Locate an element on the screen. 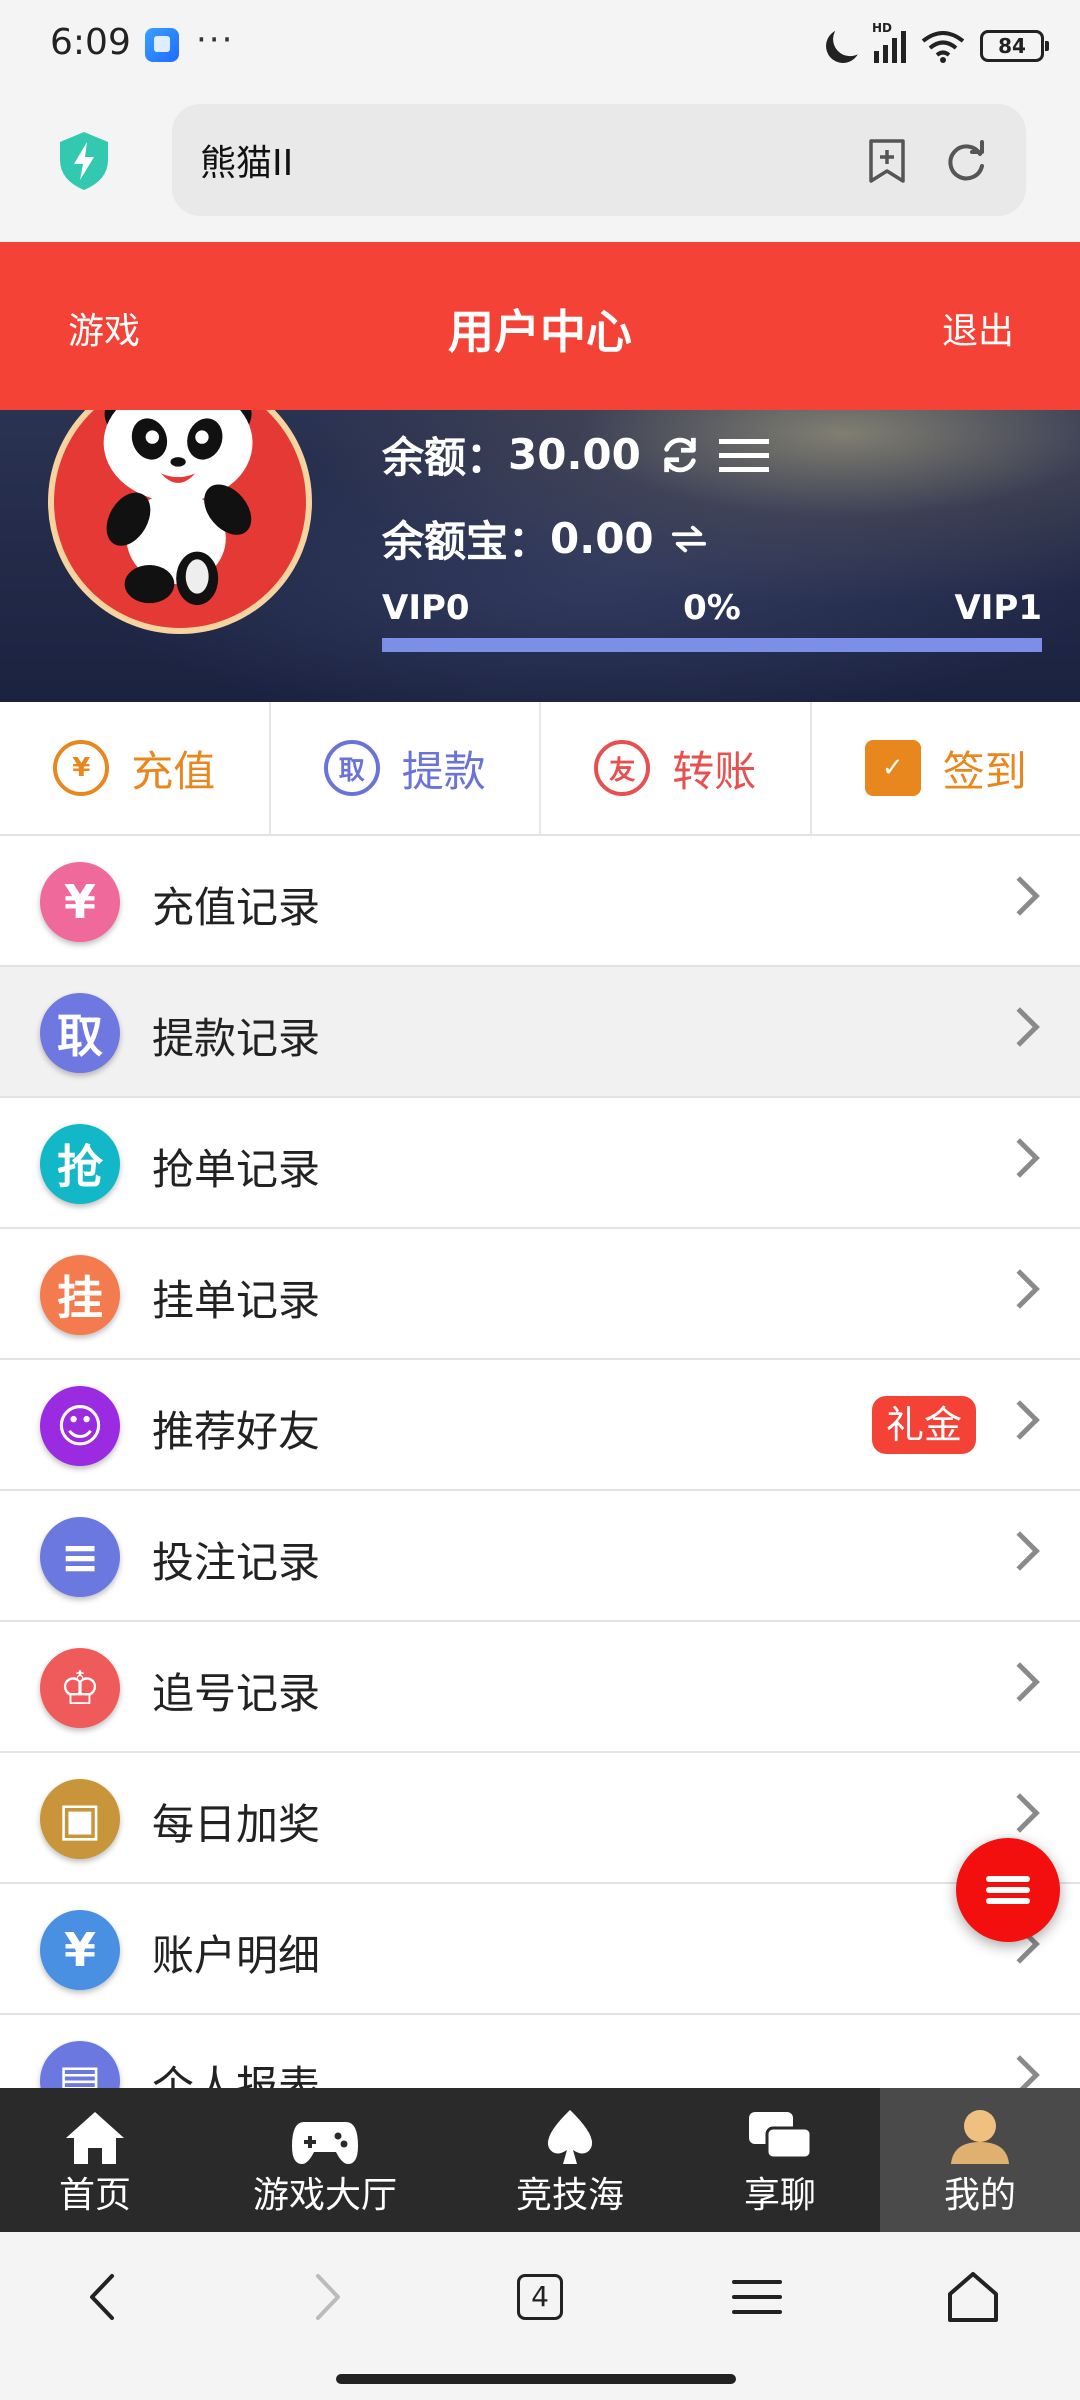 Image resolution: width=1080 pixels, height=2400 pixels. nav-item-3: 享聊 is located at coordinates (780, 2160).